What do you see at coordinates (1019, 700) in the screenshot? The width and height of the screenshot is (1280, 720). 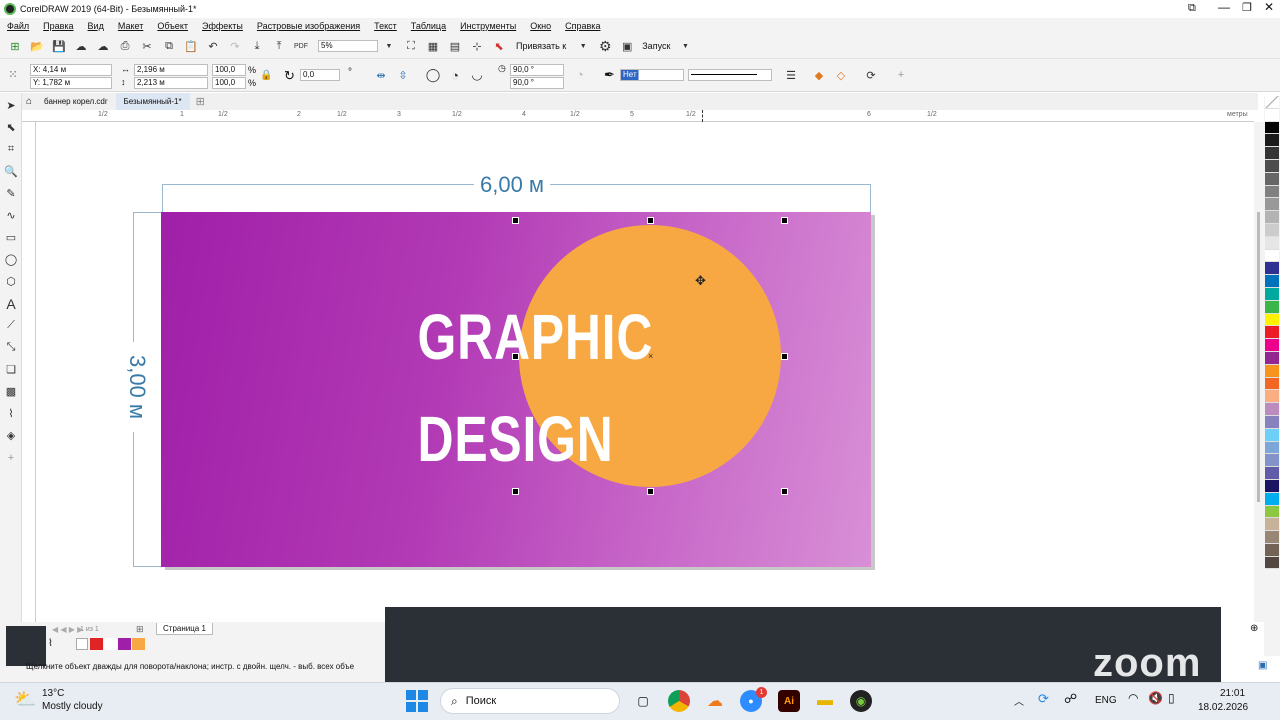 I see `tray-overflow-icon: ︿` at bounding box center [1019, 700].